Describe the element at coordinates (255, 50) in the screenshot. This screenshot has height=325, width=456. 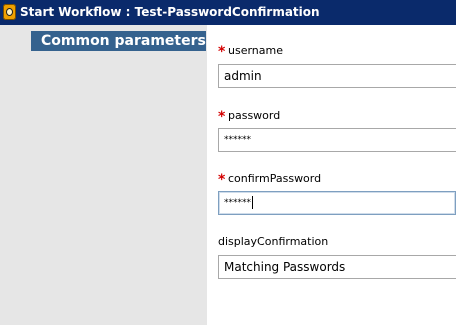
I see `username-label: username` at that location.